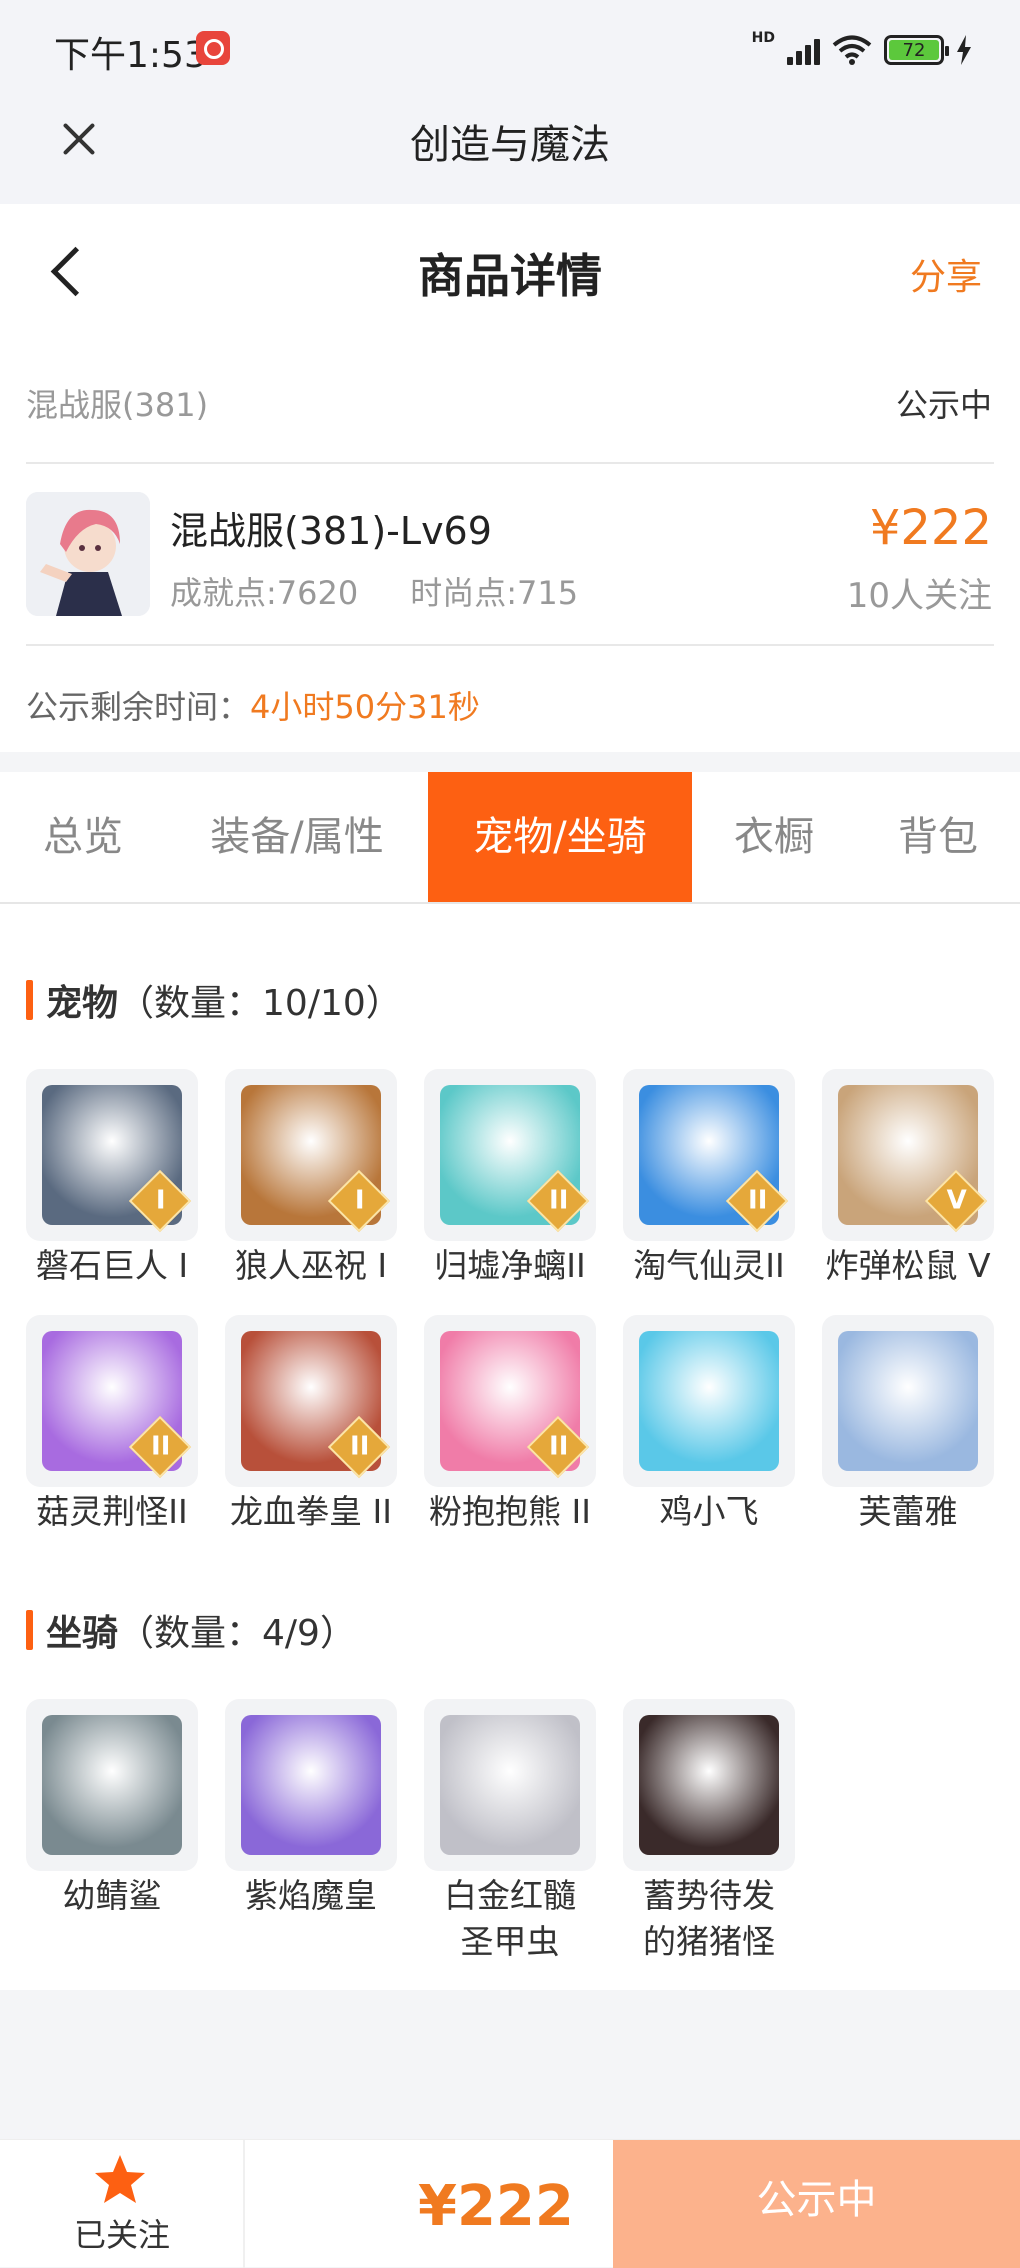 The image size is (1020, 2268). I want to click on mounts-title: 坐骑, so click(82, 1633).